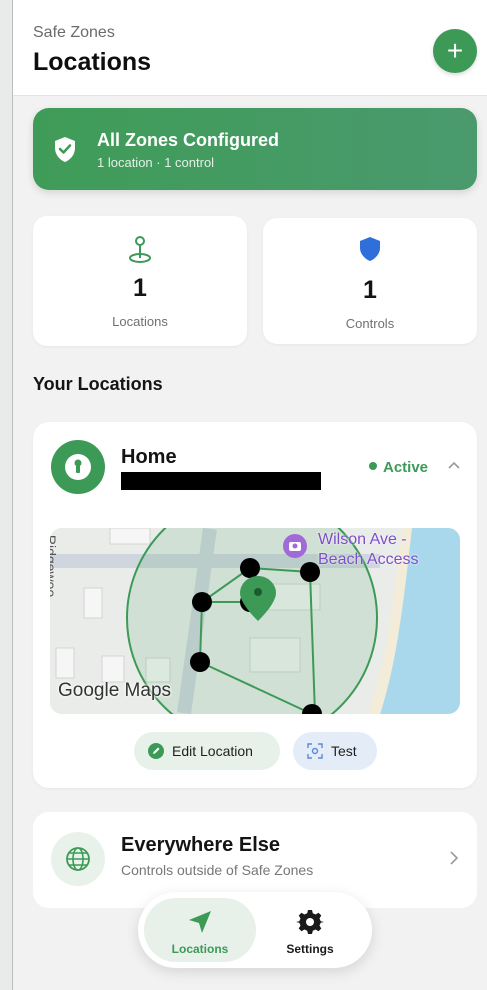  What do you see at coordinates (217, 870) in the screenshot?
I see `everywhere-else-subtitle: Controls outside of Safe Zones` at bounding box center [217, 870].